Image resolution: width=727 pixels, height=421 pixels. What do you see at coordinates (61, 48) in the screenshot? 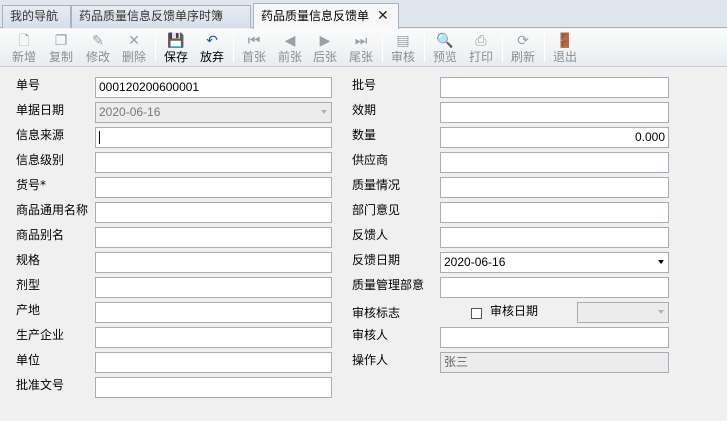
I see `copy-button: ❐ 复制` at bounding box center [61, 48].